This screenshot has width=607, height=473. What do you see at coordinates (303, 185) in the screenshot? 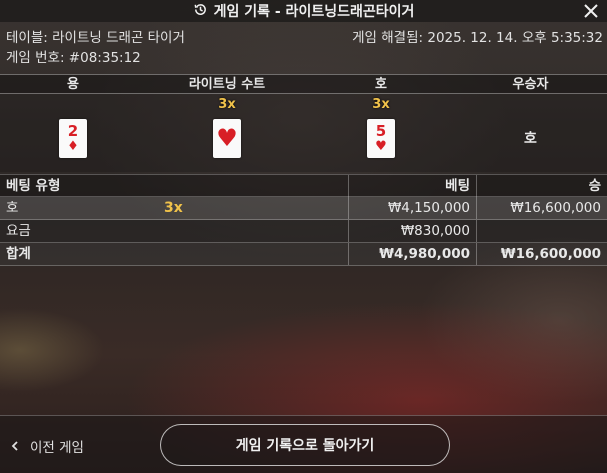
I see `bets-header-row: 베팅 유형 베팅 승` at bounding box center [303, 185].